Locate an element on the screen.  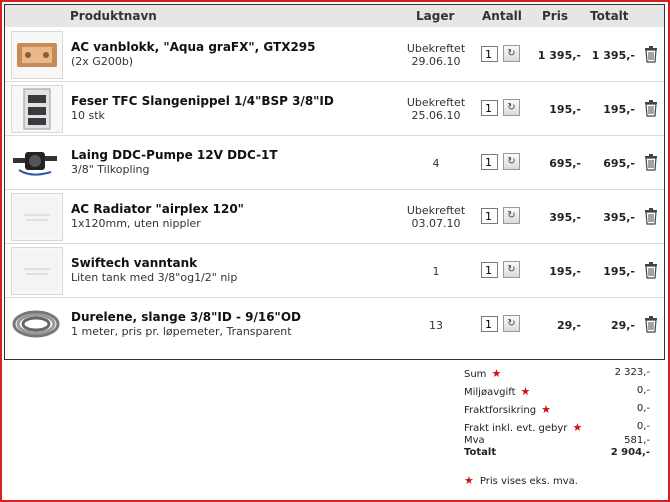
unit-price: 29,- is located at coordinates (568, 325).